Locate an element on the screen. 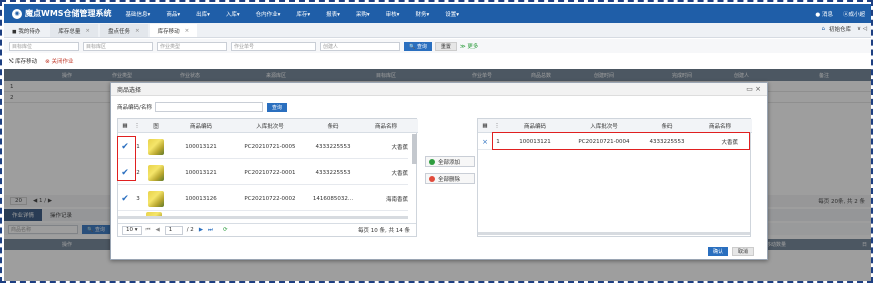 This screenshot has height=283, width=873. warehouse-name: 初始仓库 is located at coordinates (839, 30).